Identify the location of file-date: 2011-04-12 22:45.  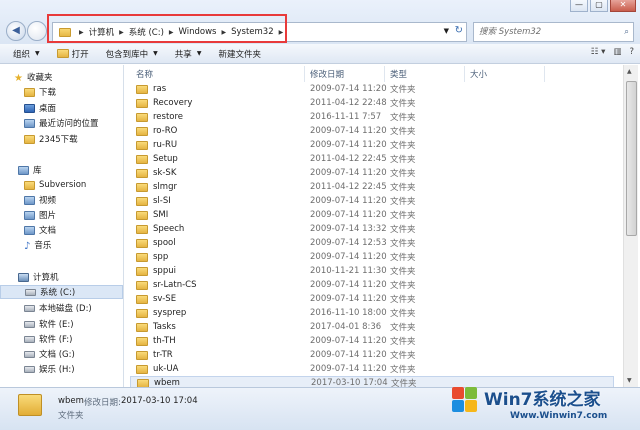
(348, 159).